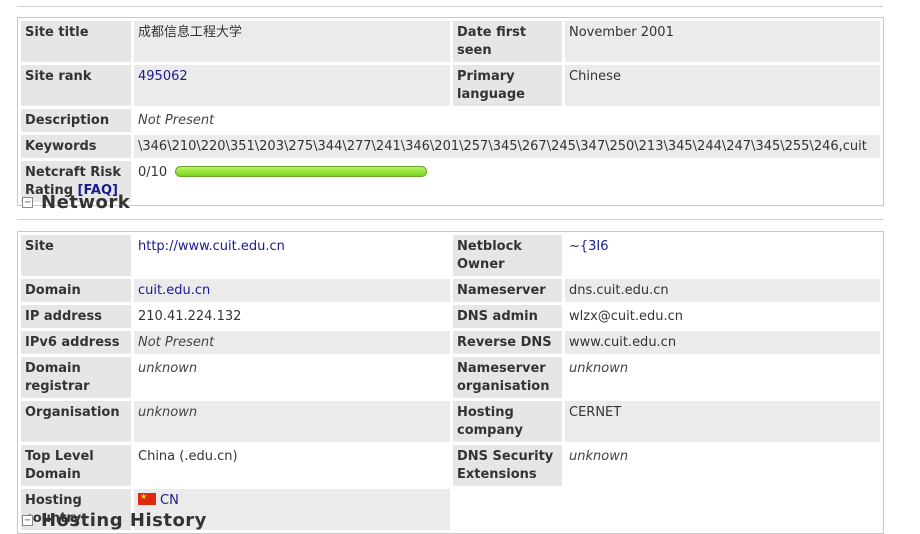  What do you see at coordinates (76, 255) in the screenshot?
I see `site-label: Site` at bounding box center [76, 255].